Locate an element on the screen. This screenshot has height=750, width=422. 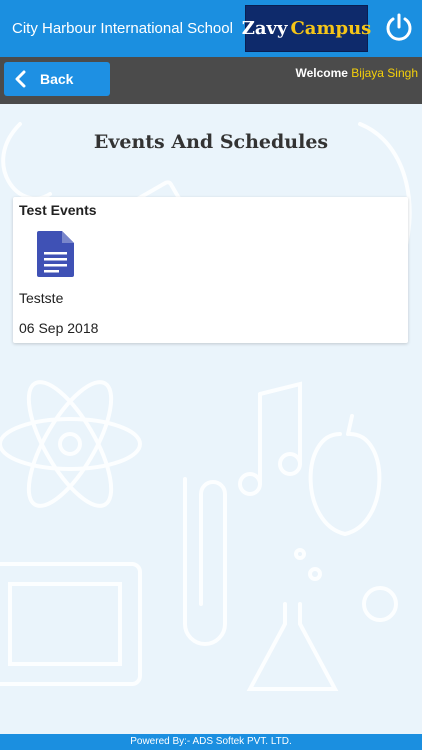
event-date: 06 Sep 2018 is located at coordinates (59, 328).